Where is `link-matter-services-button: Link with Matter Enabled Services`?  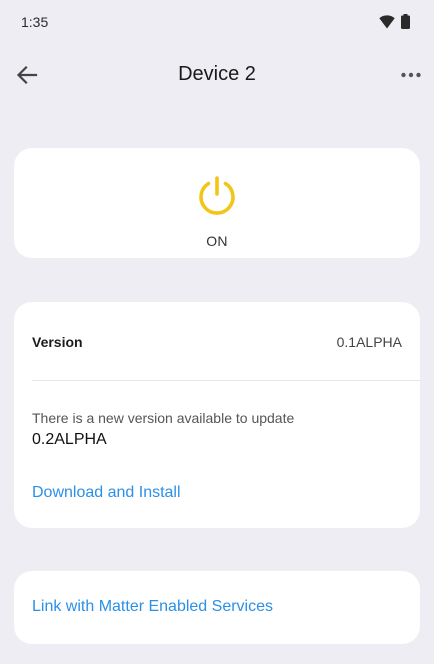
link-matter-services-button: Link with Matter Enabled Services is located at coordinates (152, 607).